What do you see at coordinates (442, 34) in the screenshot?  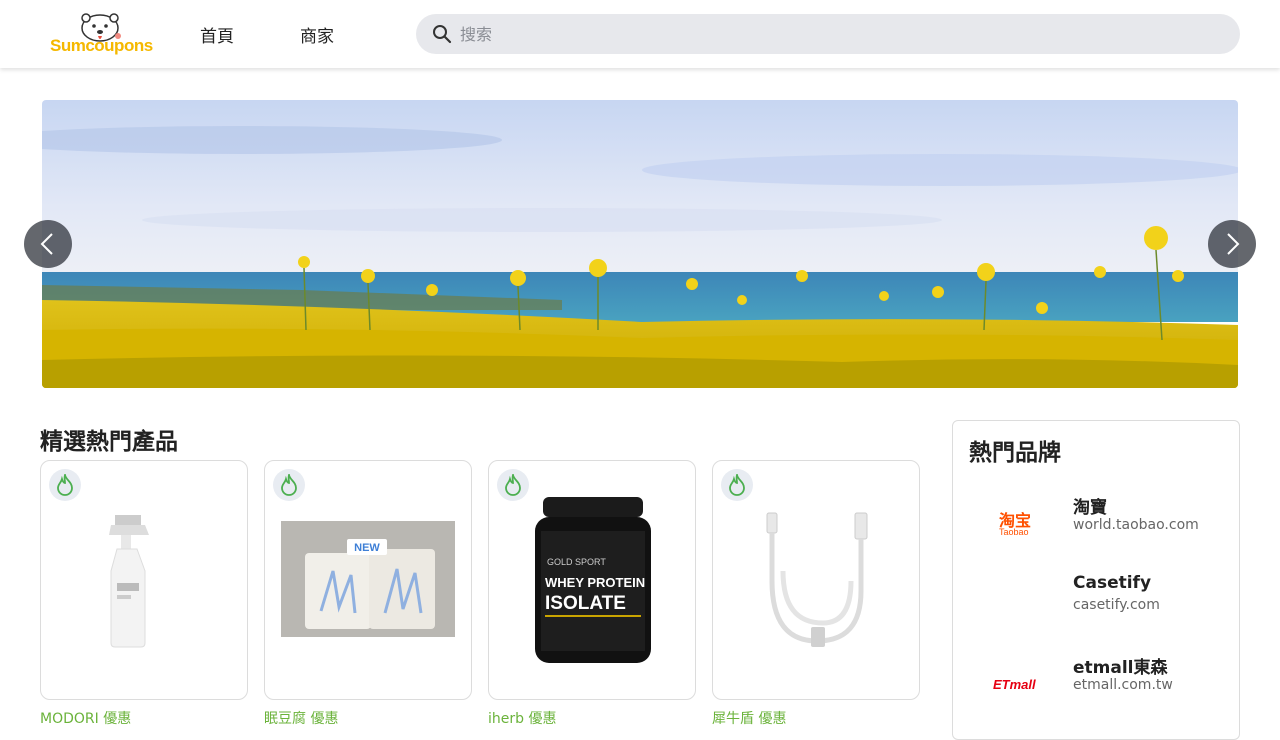 I see `search-icon` at bounding box center [442, 34].